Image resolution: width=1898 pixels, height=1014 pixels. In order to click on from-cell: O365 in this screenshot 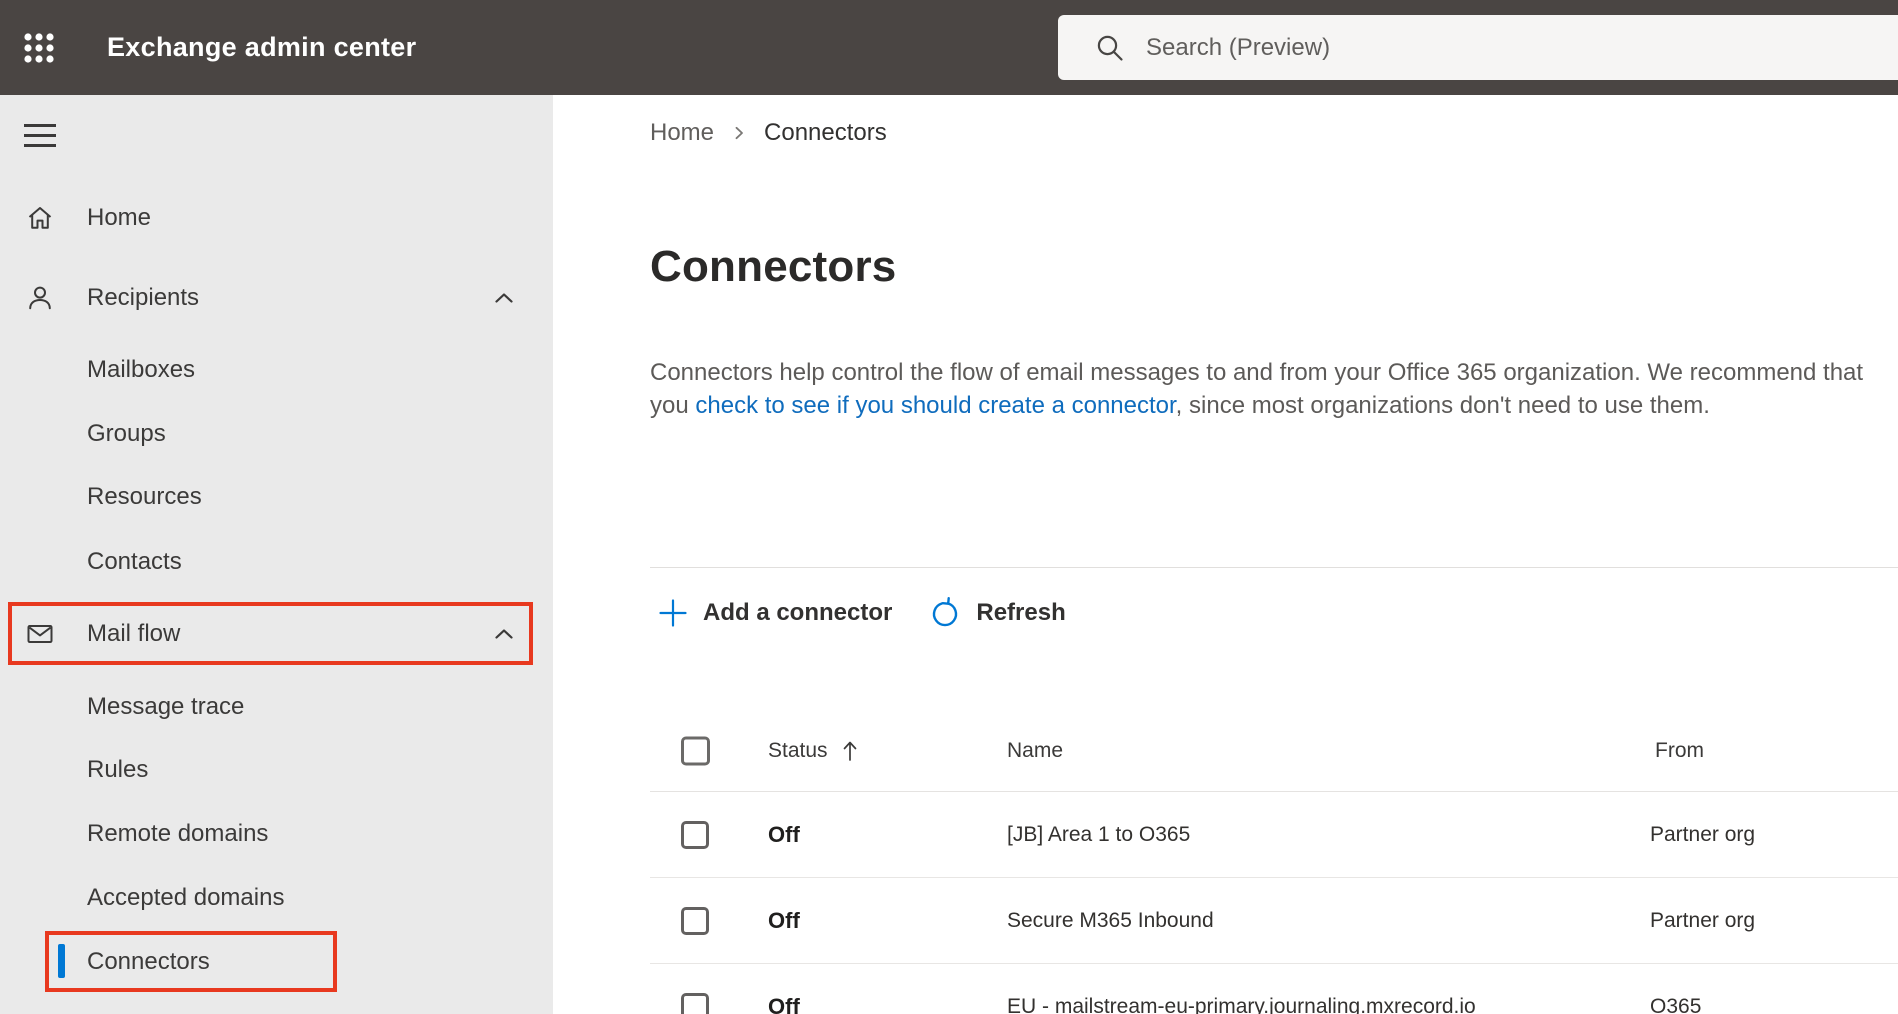, I will do `click(1676, 1004)`.